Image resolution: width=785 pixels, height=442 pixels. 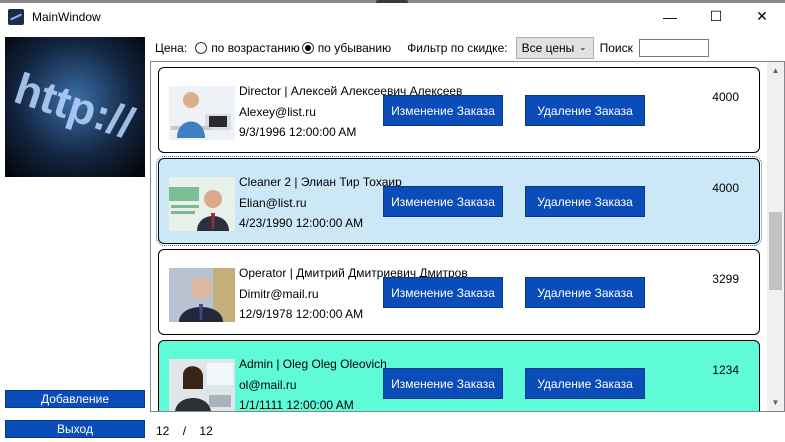 What do you see at coordinates (255, 48) in the screenshot?
I see `sort-ascending-label: по возрастанию` at bounding box center [255, 48].